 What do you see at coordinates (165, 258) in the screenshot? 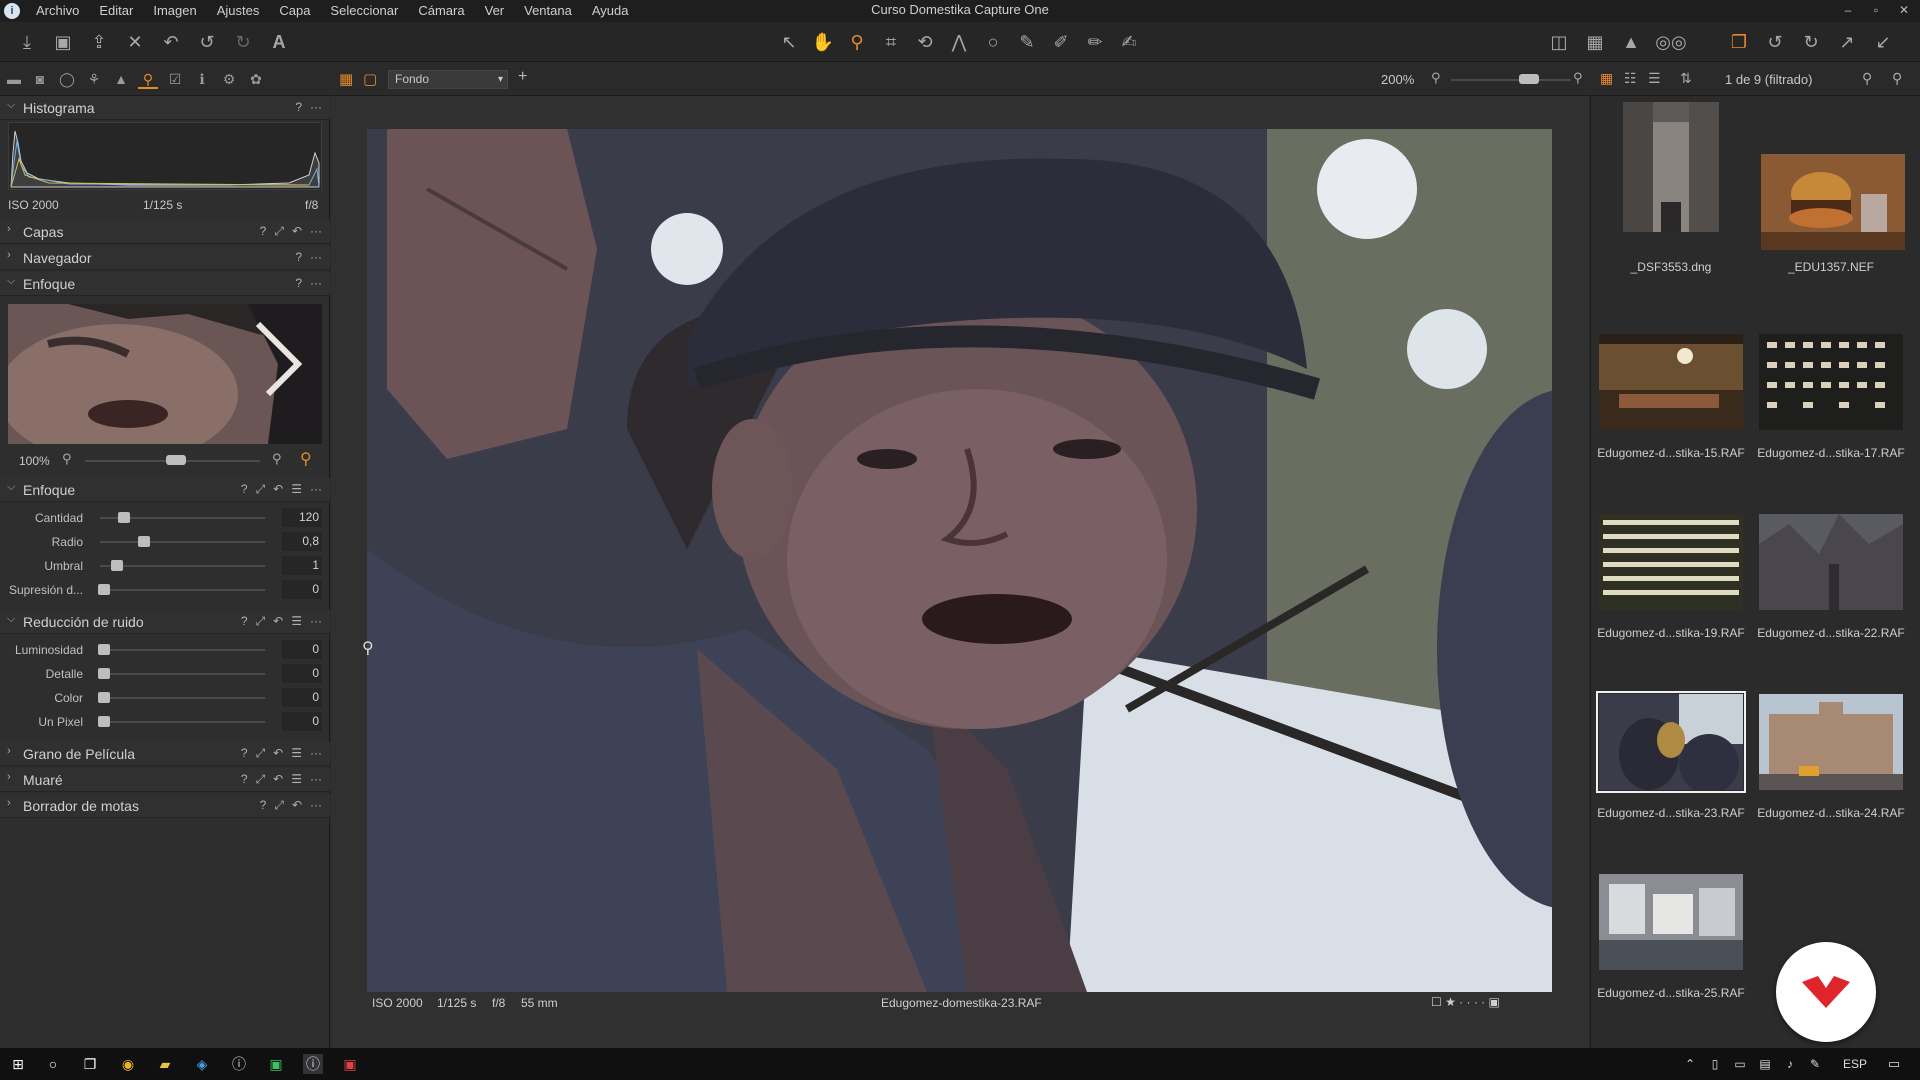
I see `navigator-header: › Navegador ? ···` at bounding box center [165, 258].